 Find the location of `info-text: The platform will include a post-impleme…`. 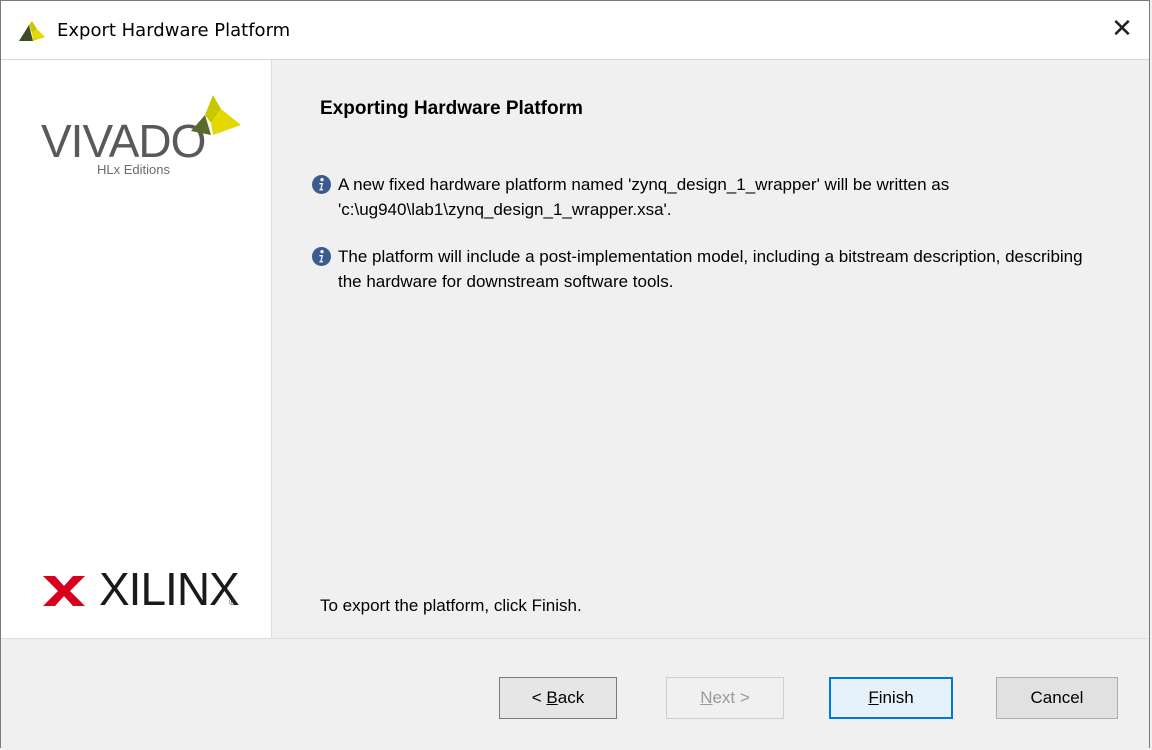

info-text: The platform will include a post-impleme… is located at coordinates (710, 269).